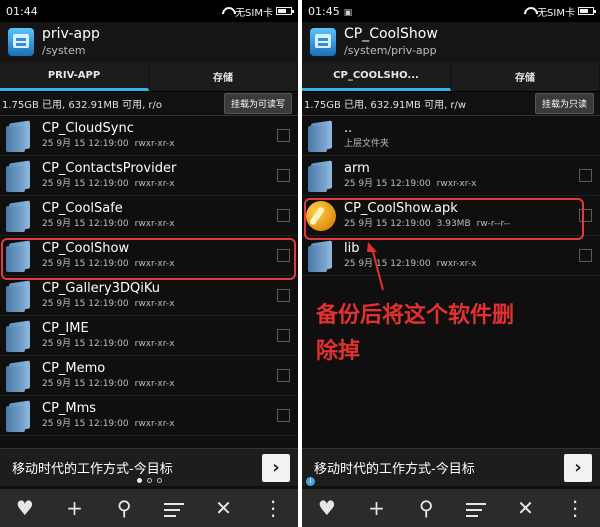 This screenshot has height=527, width=600. I want to click on annotation-line1: 备份后将这个软件删, so click(415, 315).